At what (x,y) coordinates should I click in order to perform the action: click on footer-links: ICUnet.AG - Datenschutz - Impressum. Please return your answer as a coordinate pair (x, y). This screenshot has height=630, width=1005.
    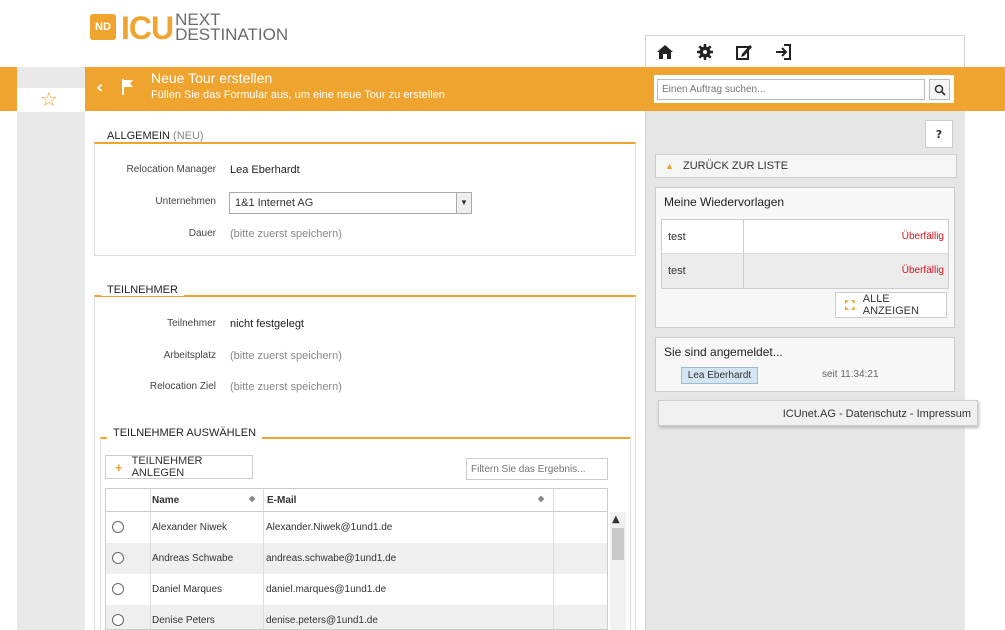
    Looking at the image, I should click on (818, 413).